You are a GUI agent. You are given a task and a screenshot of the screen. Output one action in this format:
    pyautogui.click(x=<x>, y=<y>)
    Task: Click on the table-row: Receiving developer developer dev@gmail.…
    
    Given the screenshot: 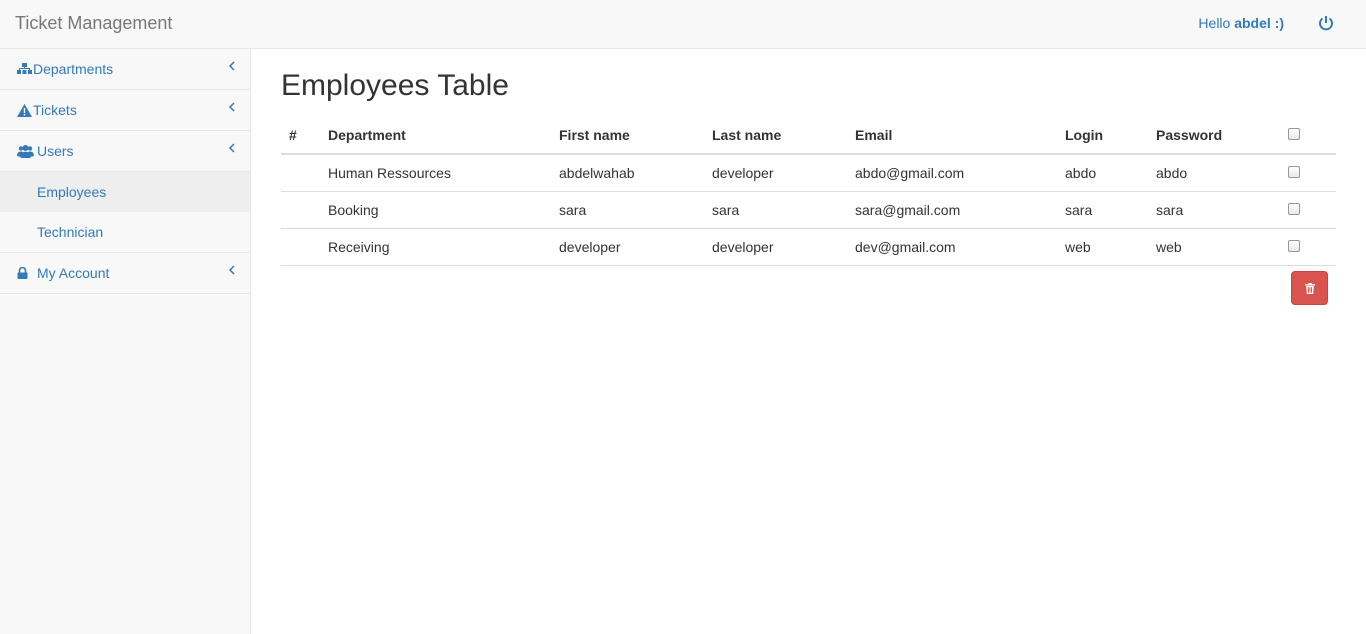 What is the action you would take?
    pyautogui.click(x=808, y=247)
    